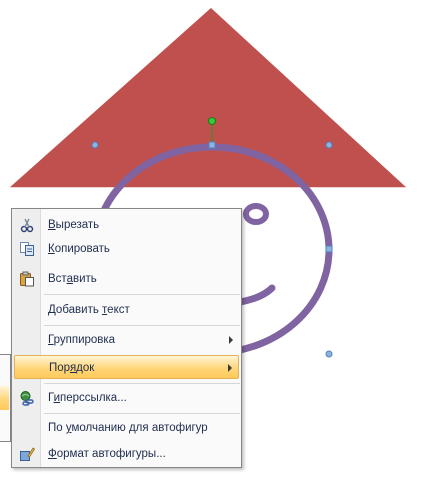 The image size is (423, 477). I want to click on resize-handle-top-left, so click(95, 145).